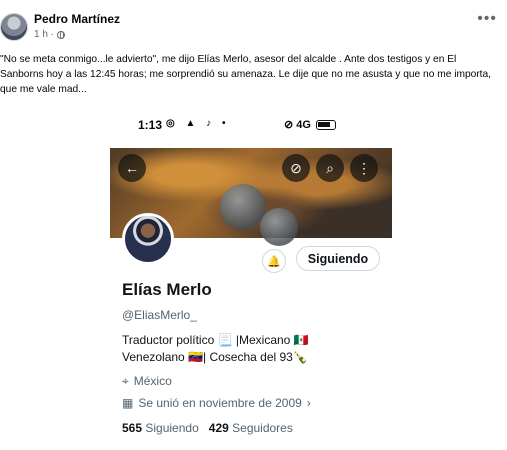 This screenshot has height=450, width=507. I want to click on network-indicator: ⊘ 4G, so click(297, 125).